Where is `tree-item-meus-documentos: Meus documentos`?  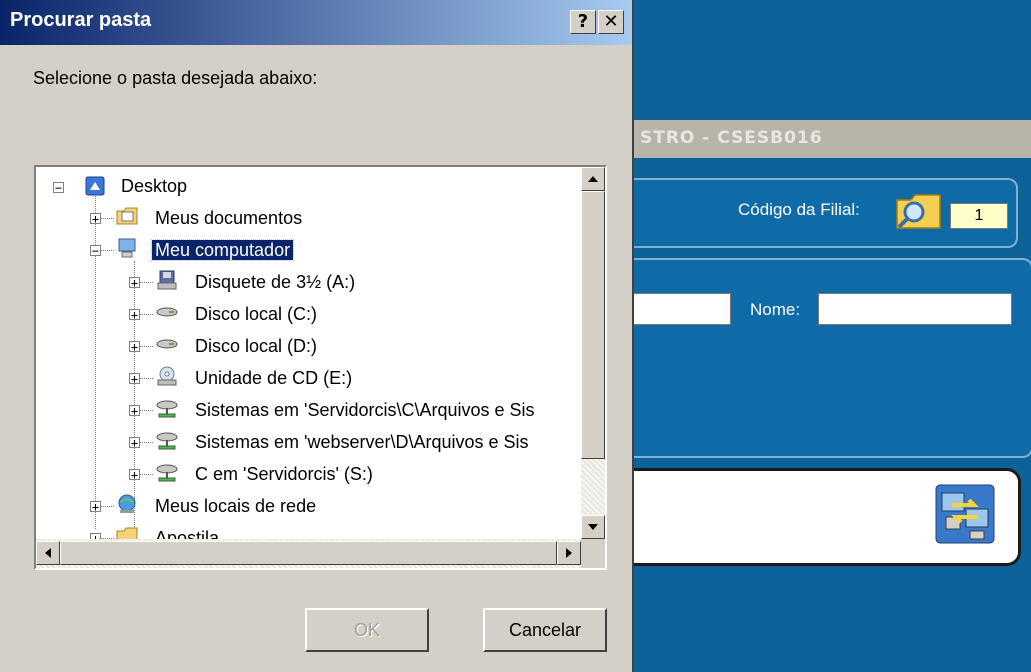
tree-item-meus-documentos: Meus documentos is located at coordinates (228, 218).